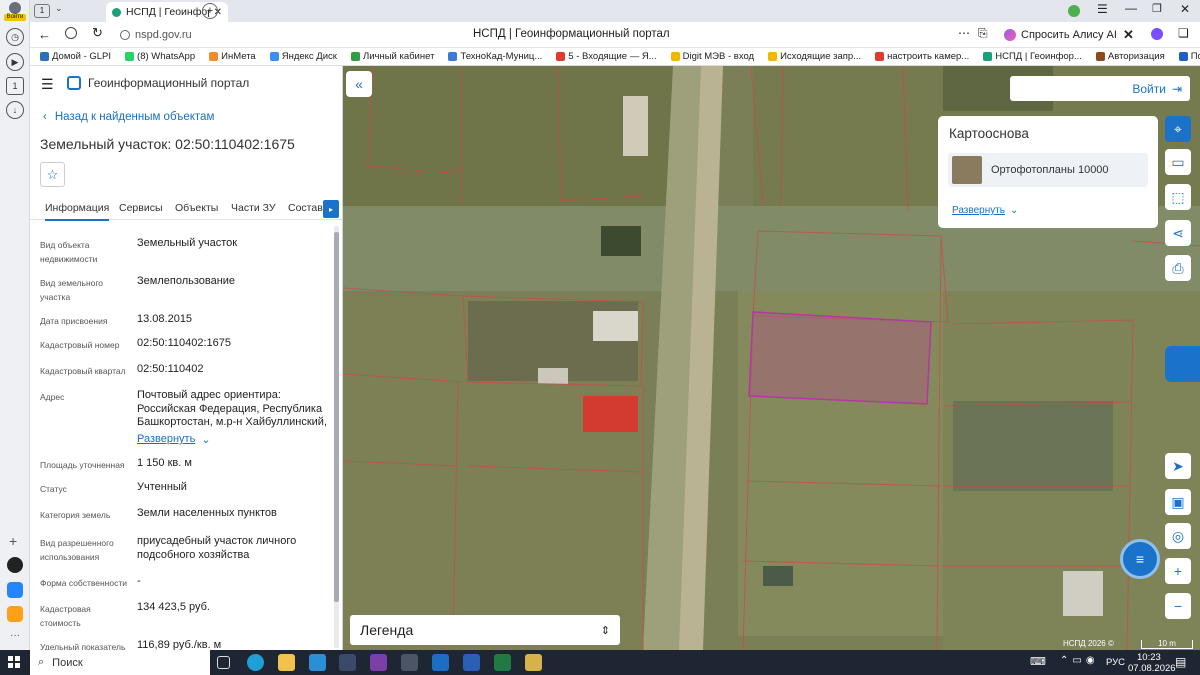  What do you see at coordinates (471, 662) in the screenshot?
I see `word-icon` at bounding box center [471, 662].